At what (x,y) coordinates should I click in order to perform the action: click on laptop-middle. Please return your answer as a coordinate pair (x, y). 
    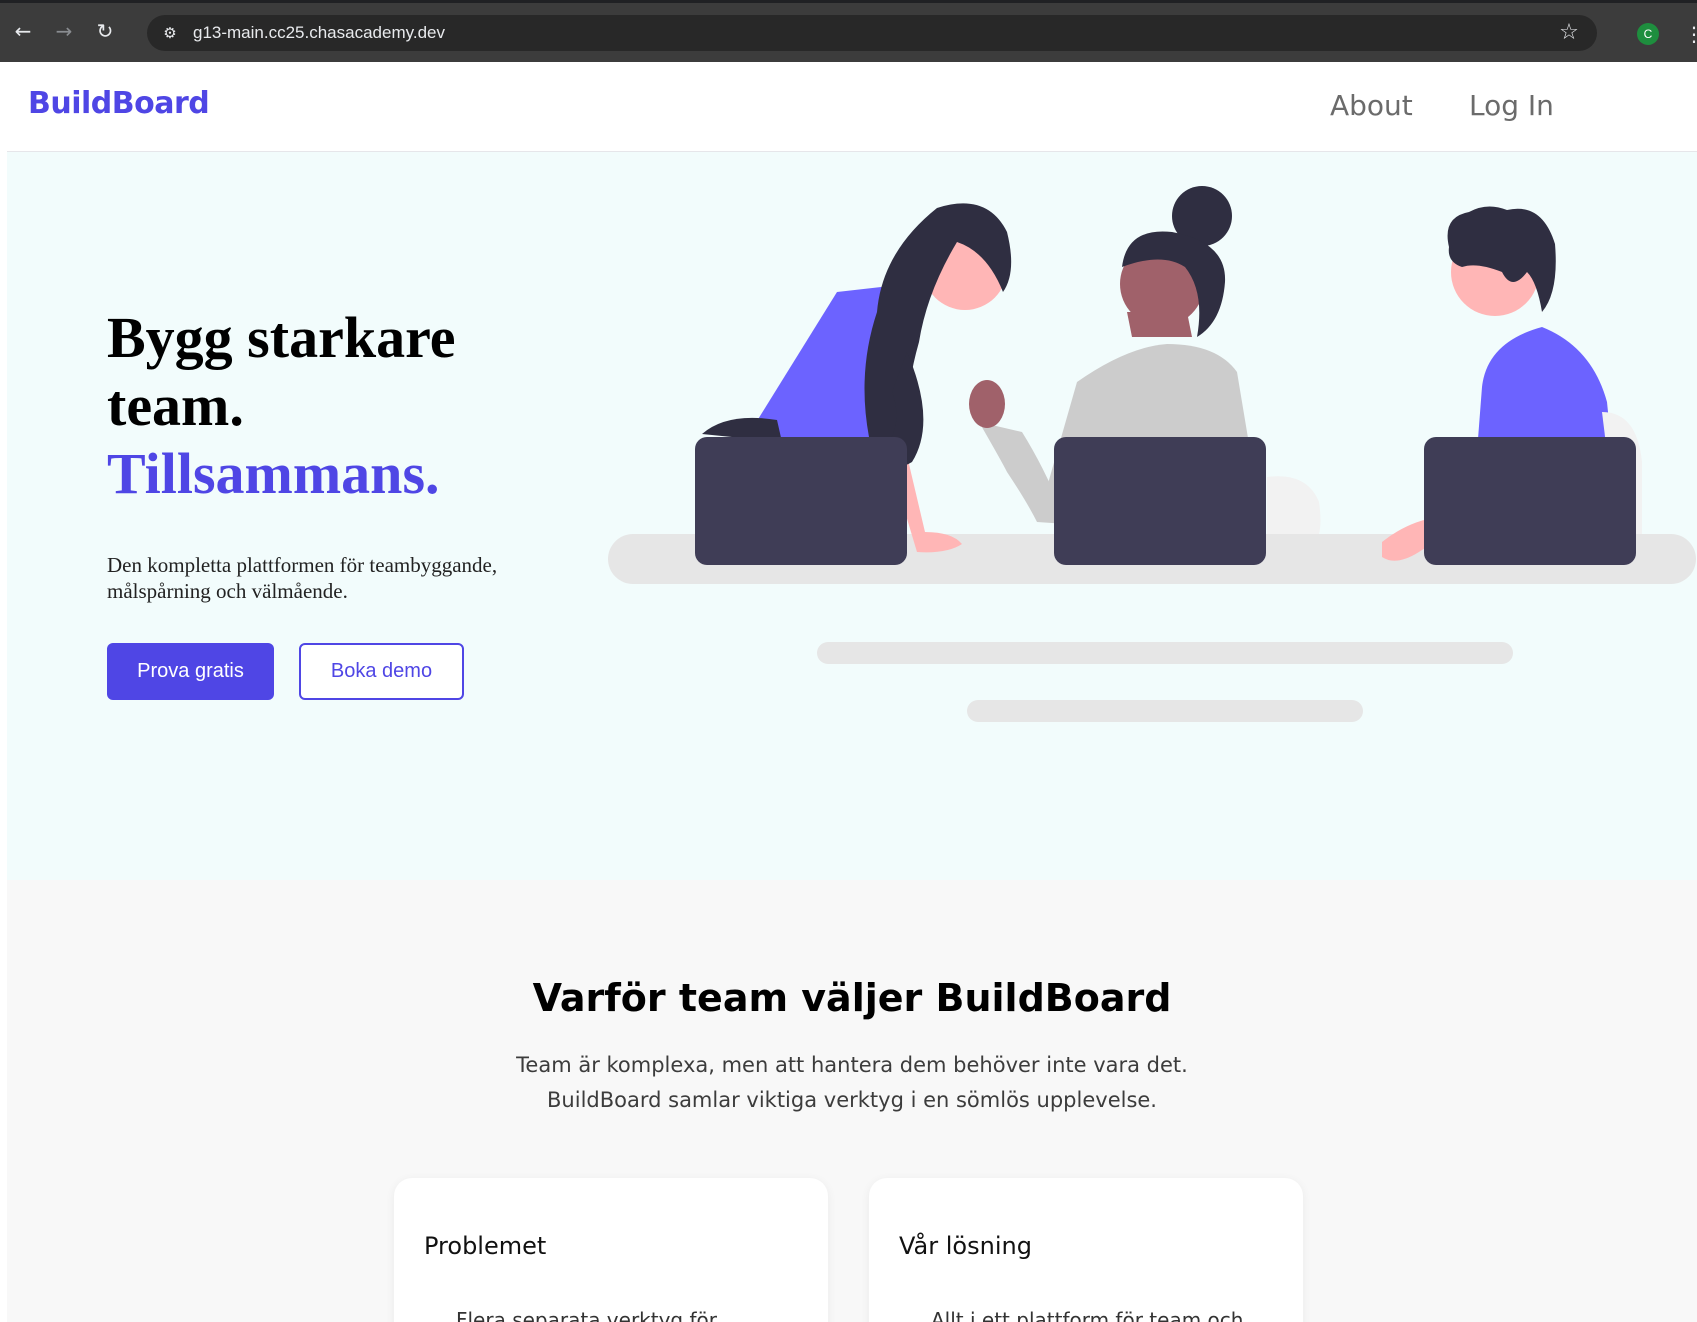
    Looking at the image, I should click on (1160, 501).